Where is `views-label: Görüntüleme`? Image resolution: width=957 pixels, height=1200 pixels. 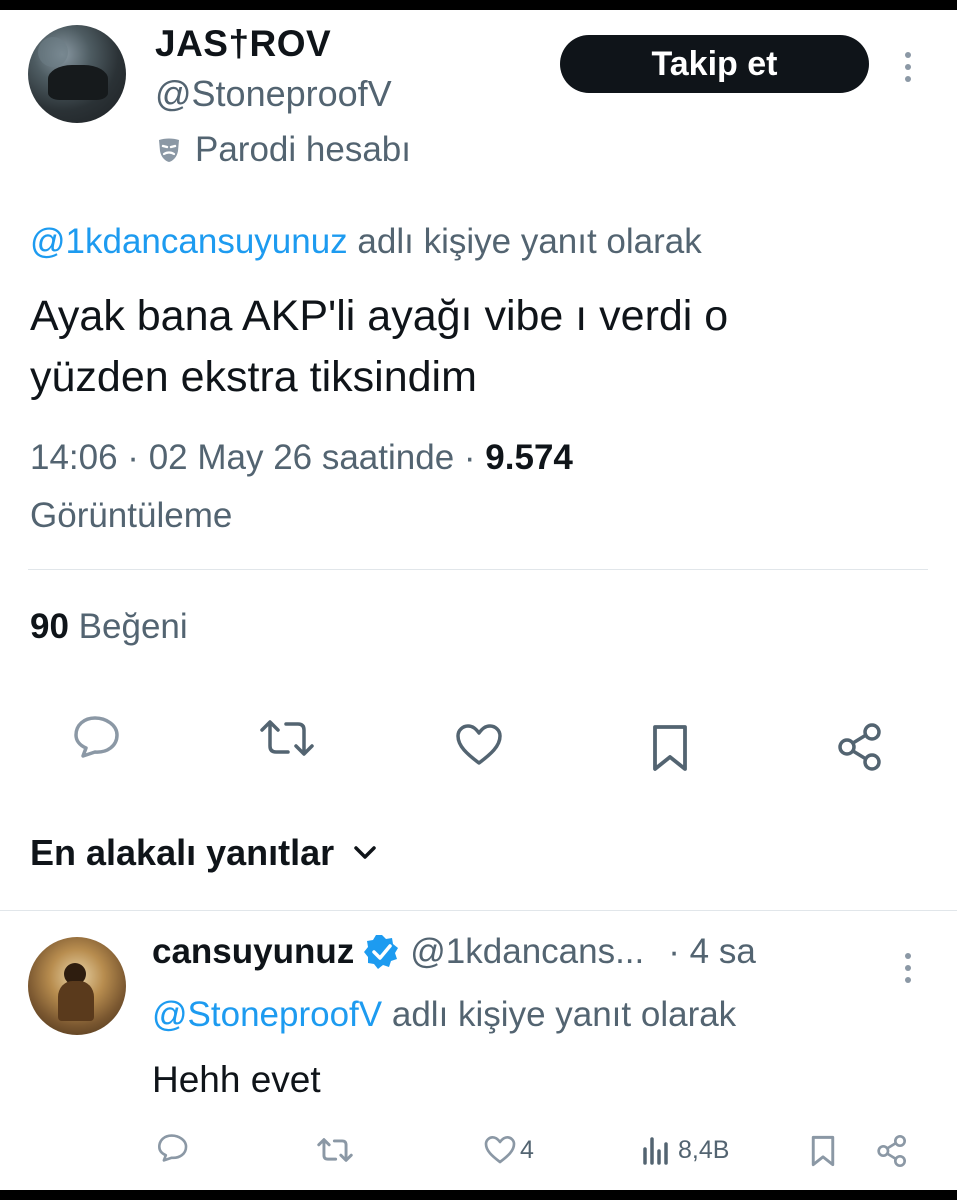
views-label: Görüntüleme is located at coordinates (131, 515).